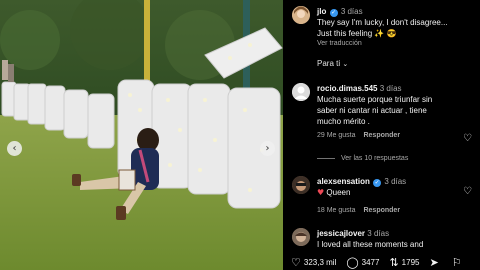  I want to click on comment-text-line: Mucha suerte porque triunfar sin, so click(375, 99).